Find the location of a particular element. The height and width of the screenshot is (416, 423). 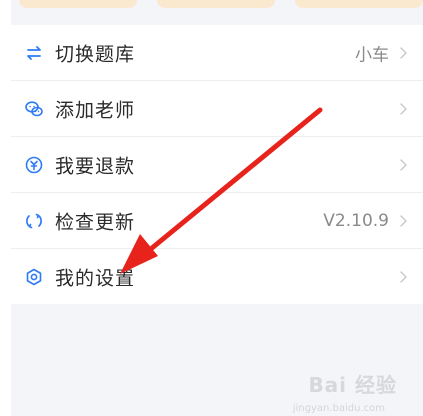

menu-item-add-teacher: 添加老师 is located at coordinates (217, 109).